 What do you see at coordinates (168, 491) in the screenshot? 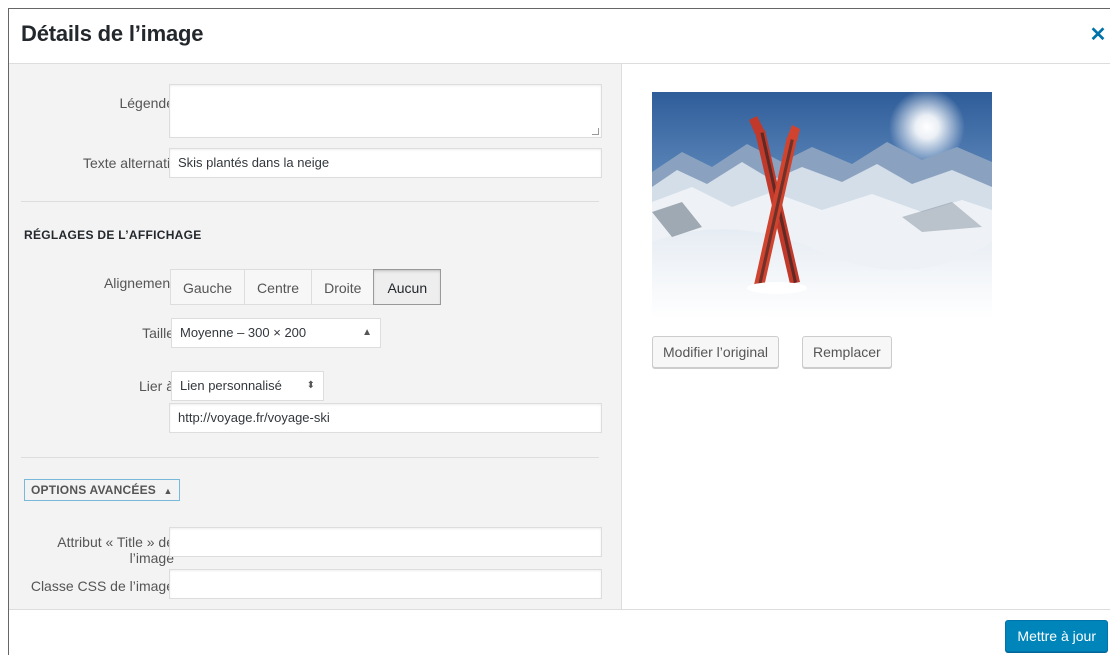
I see `triangle-up-icon: ▲` at bounding box center [168, 491].